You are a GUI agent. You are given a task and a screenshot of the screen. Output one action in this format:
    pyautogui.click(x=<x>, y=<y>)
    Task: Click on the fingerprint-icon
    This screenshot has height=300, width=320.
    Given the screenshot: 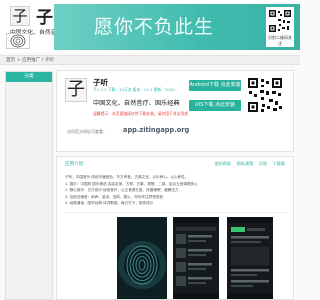 What is the action you would take?
    pyautogui.click(x=142, y=258)
    